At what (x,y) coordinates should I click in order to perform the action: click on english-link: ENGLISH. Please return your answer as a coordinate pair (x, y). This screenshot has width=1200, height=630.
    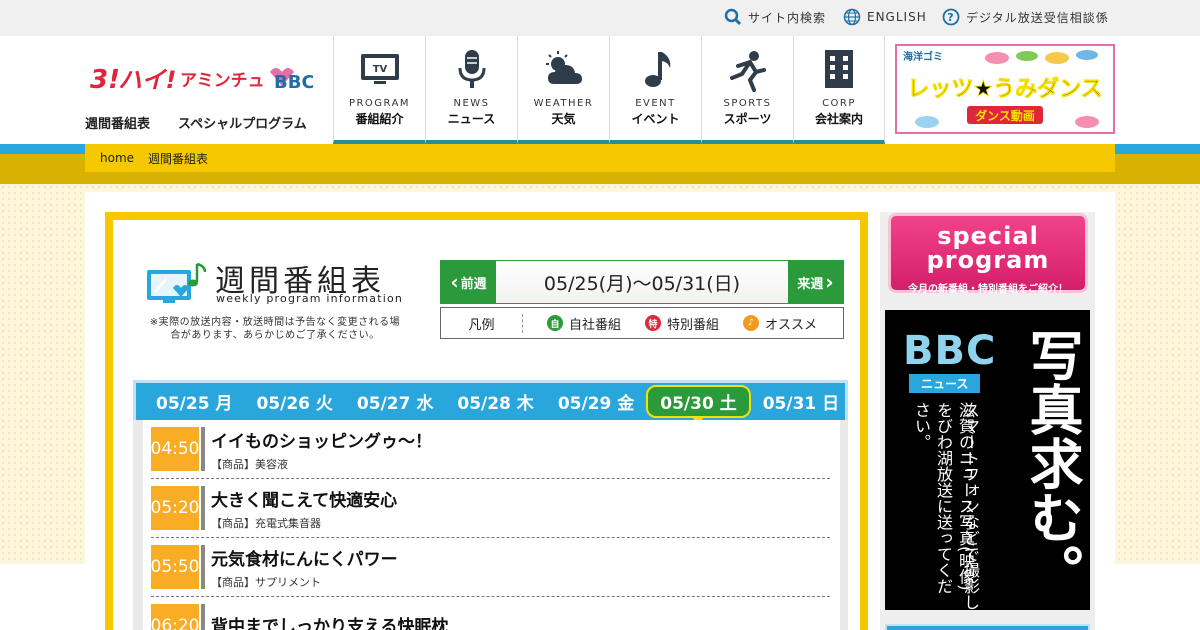
    Looking at the image, I should click on (885, 17).